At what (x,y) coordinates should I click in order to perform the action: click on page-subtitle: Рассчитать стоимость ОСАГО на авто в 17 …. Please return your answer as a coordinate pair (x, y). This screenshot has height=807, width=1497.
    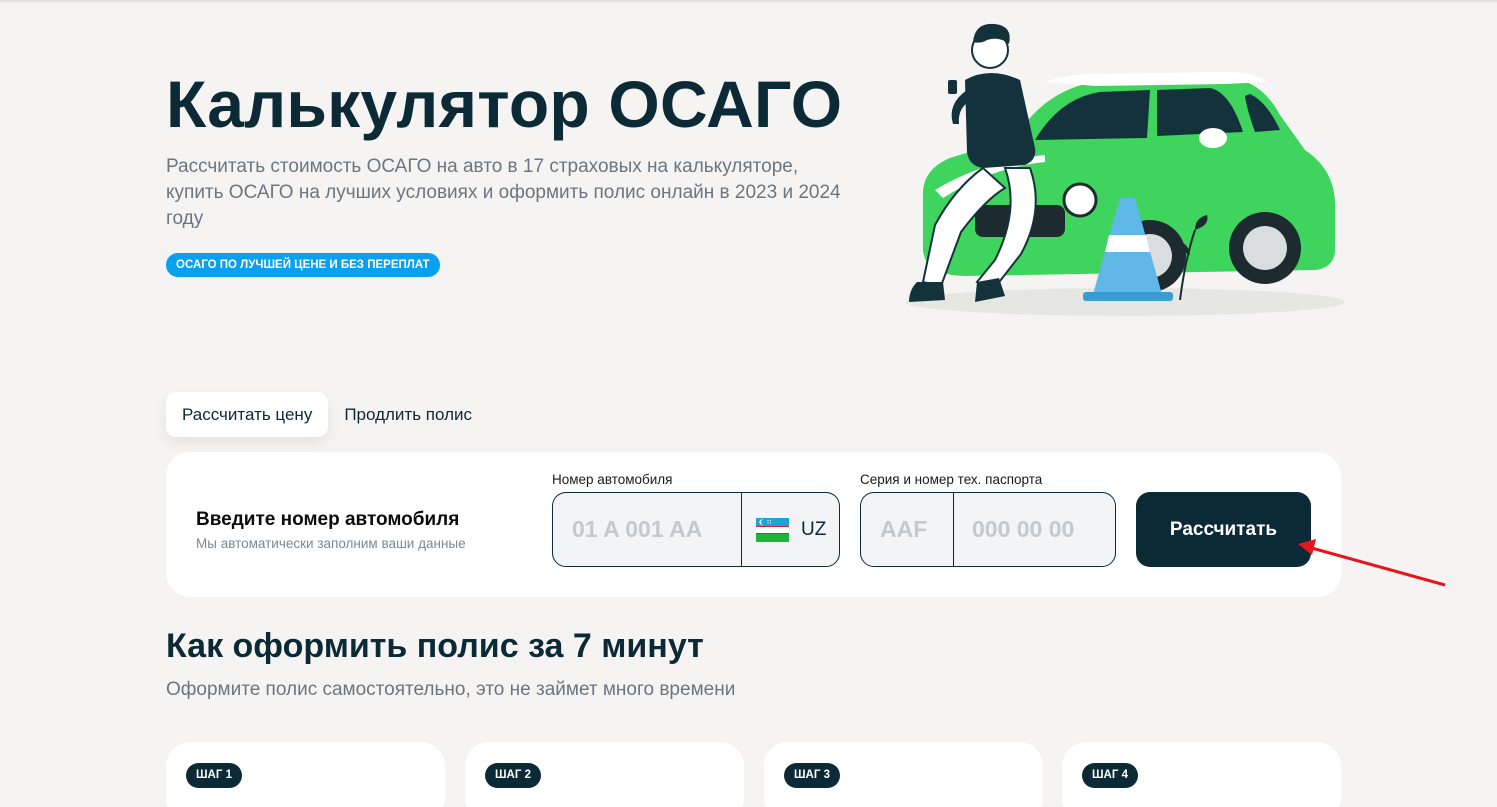
    Looking at the image, I should click on (503, 192).